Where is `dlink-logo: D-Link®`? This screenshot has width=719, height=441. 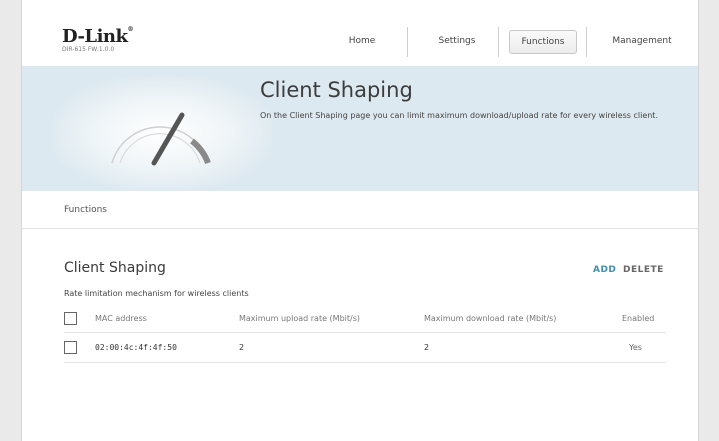
dlink-logo: D-Link® is located at coordinates (97, 36).